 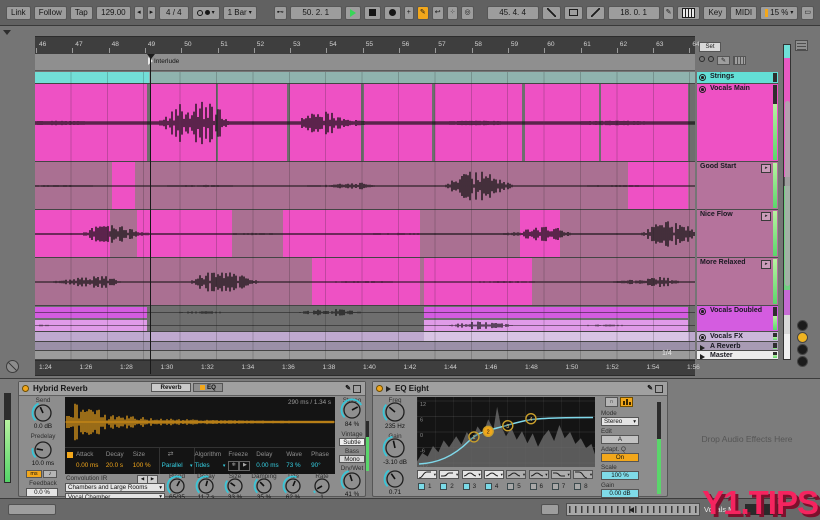 I want to click on ir-category-dropdown: Chambers and Large Rooms, so click(x=115, y=487).